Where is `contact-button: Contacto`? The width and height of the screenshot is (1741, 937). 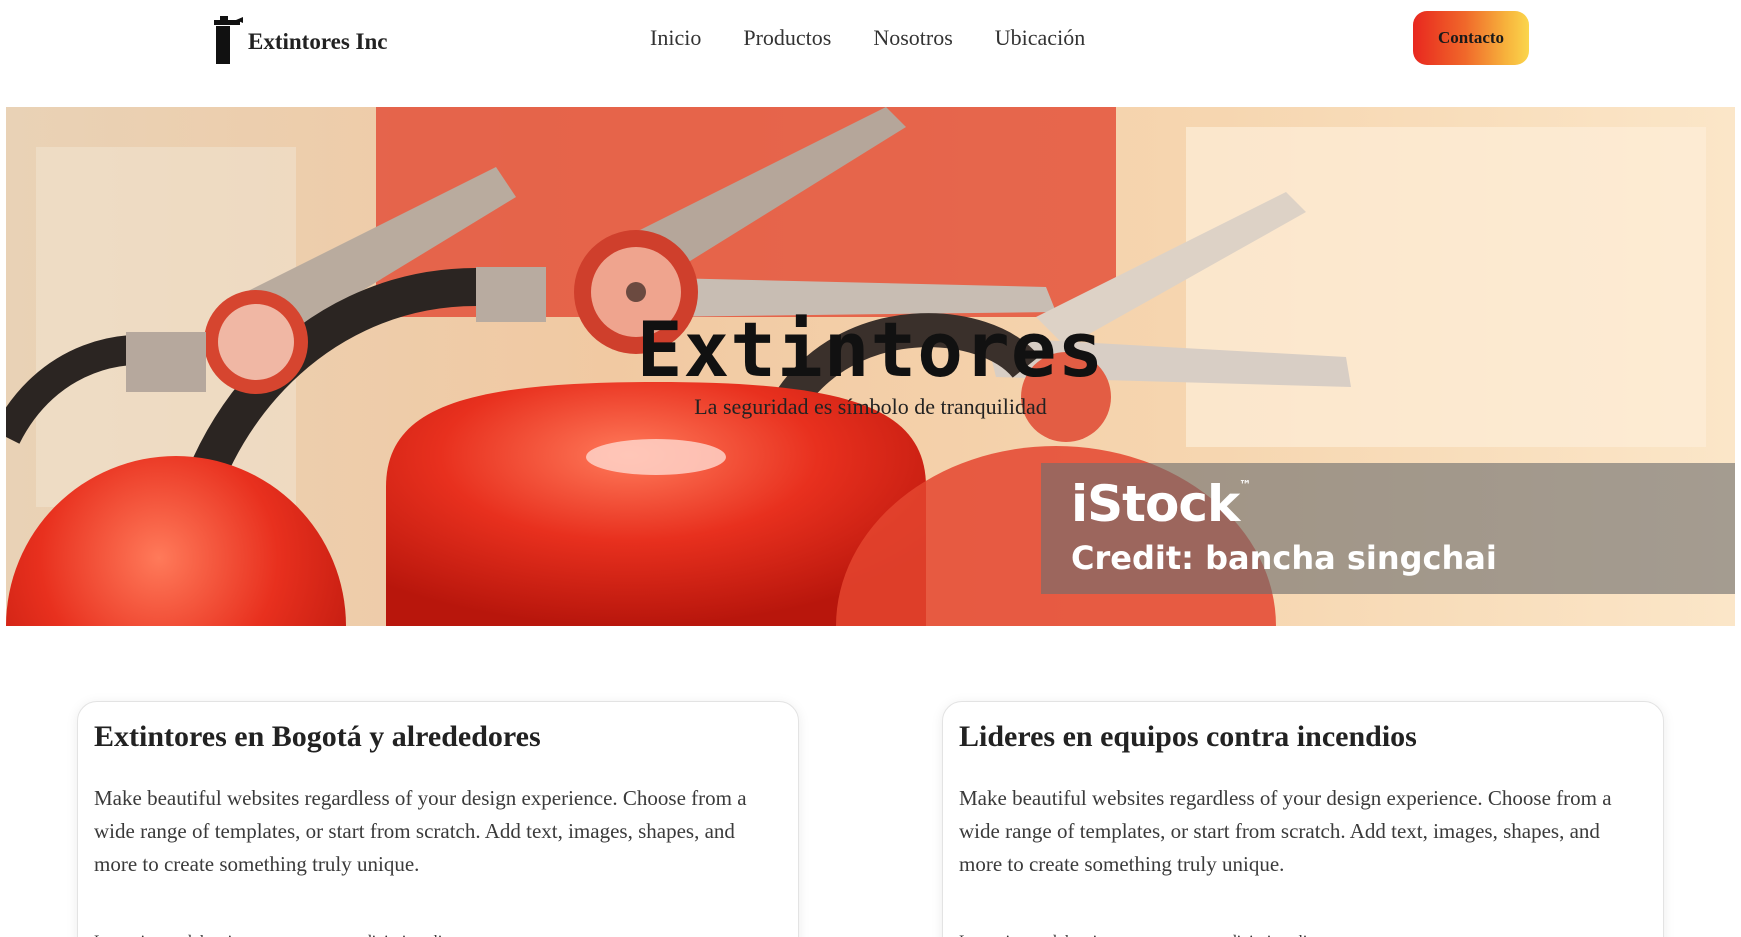
contact-button: Contacto is located at coordinates (1471, 38).